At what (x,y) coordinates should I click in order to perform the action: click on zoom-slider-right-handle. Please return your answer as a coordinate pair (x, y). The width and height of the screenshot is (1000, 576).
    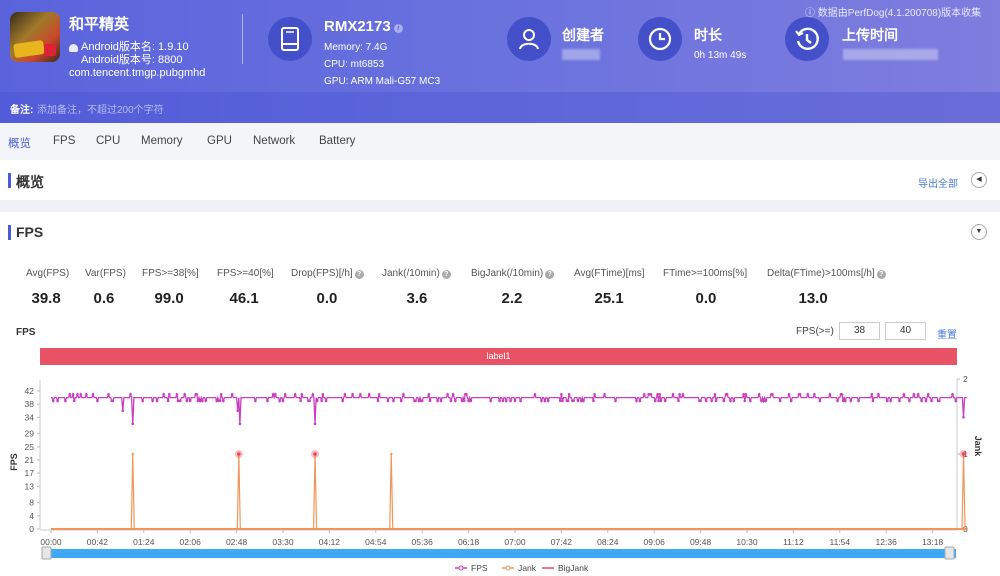
    Looking at the image, I should click on (949, 553).